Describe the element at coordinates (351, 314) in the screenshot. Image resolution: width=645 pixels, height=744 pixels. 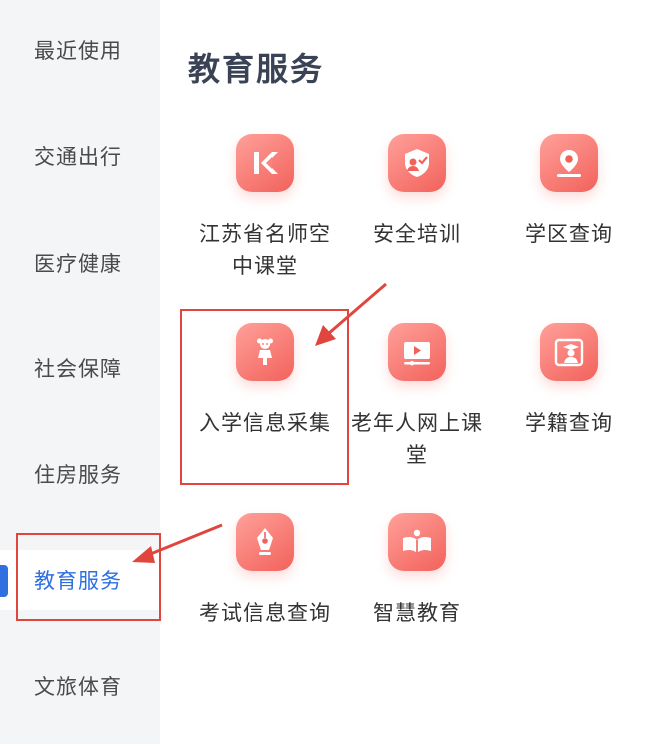
I see `arrow-to-enrollment` at that location.